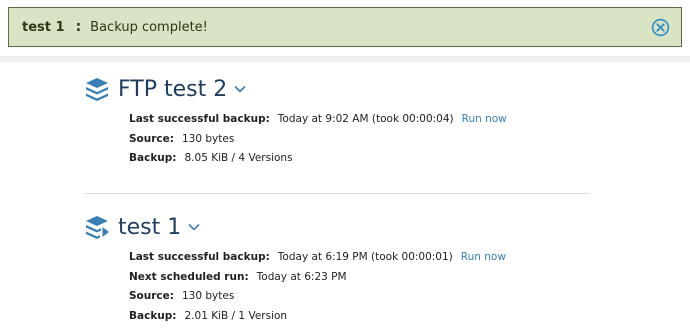 Image resolution: width=690 pixels, height=330 pixels. I want to click on last-backup-value: Today at 6:19 PM (took 00:00:01), so click(365, 257).